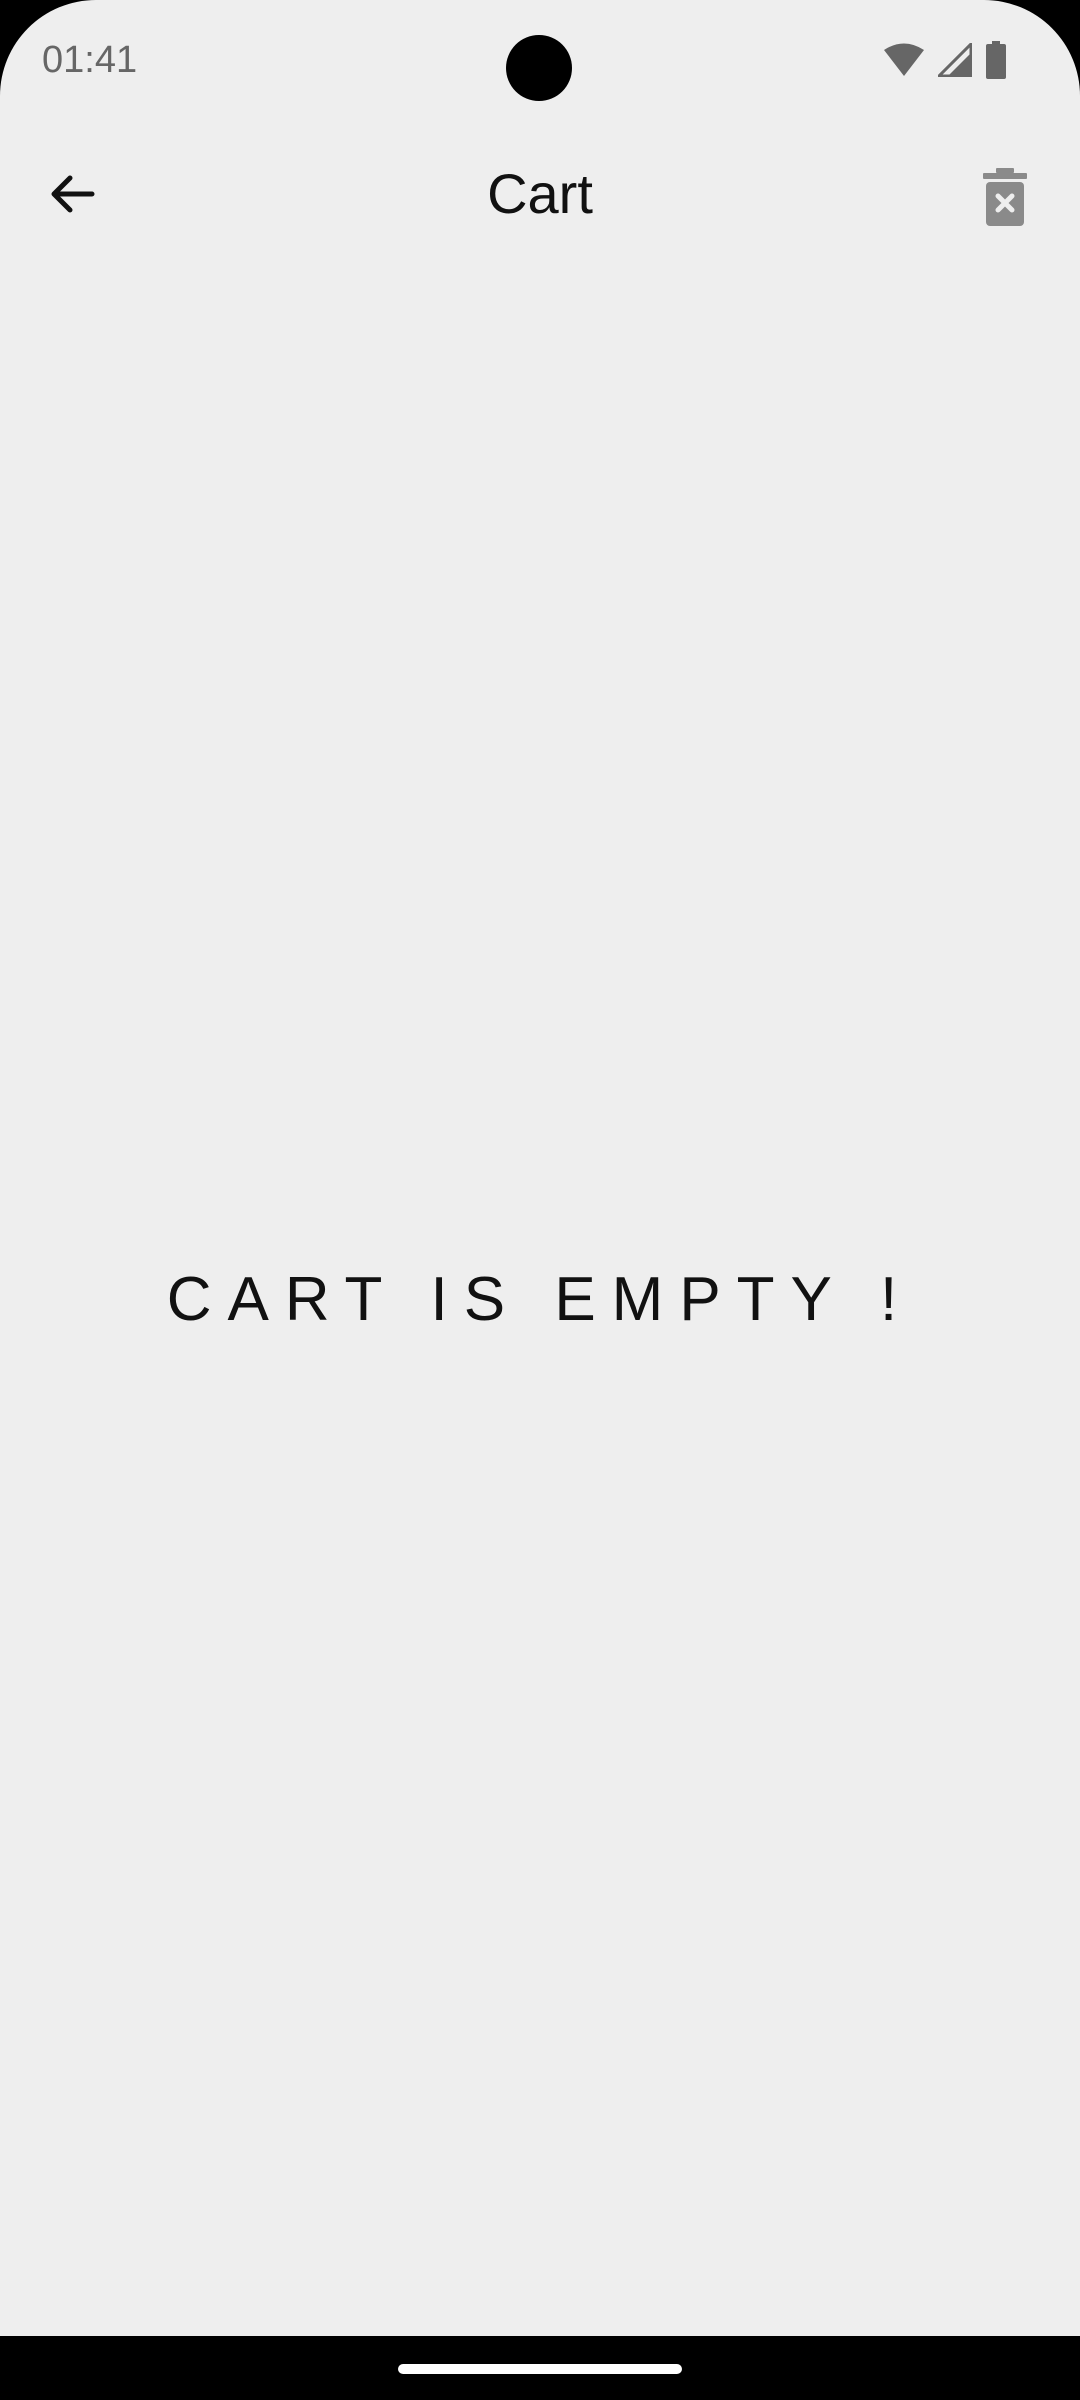 This screenshot has height=2400, width=1080. I want to click on signal-icon, so click(955, 60).